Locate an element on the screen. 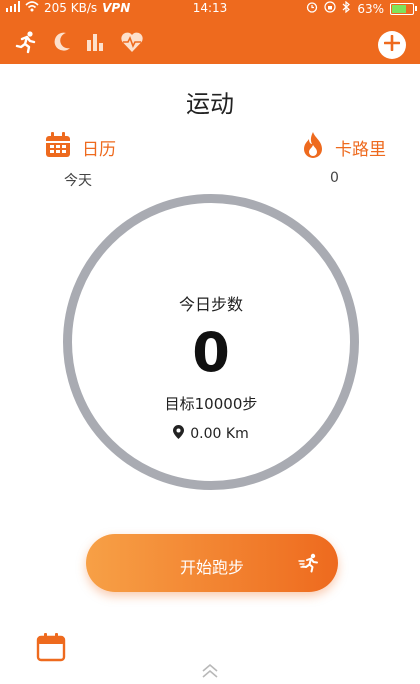 This screenshot has width=420, height=684. bar-chart-icon is located at coordinates (96, 42).